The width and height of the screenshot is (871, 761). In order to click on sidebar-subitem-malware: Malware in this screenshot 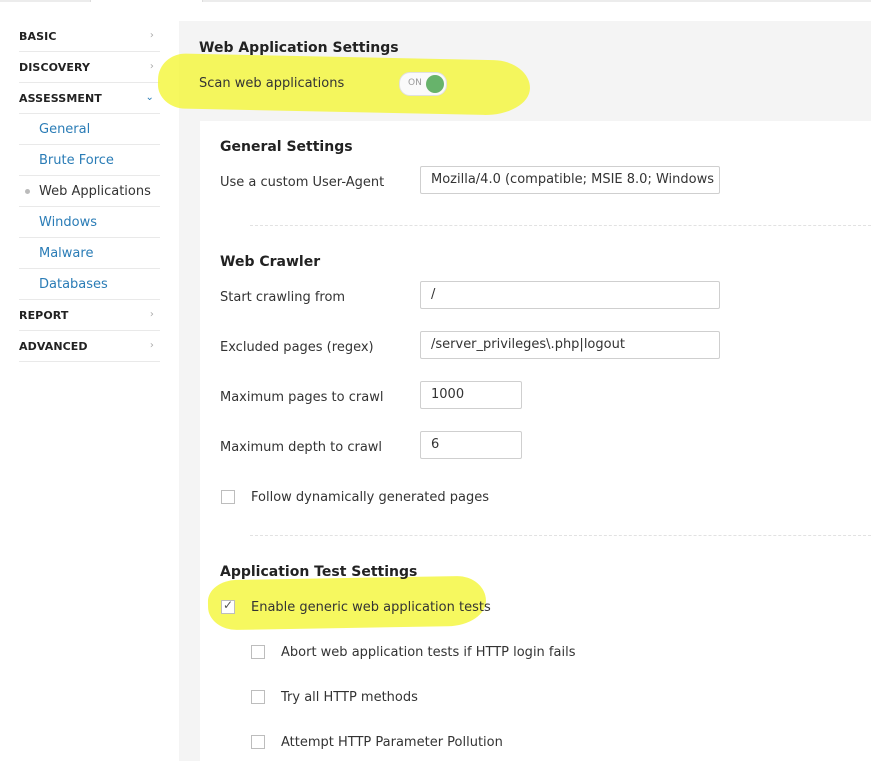, I will do `click(89, 253)`.